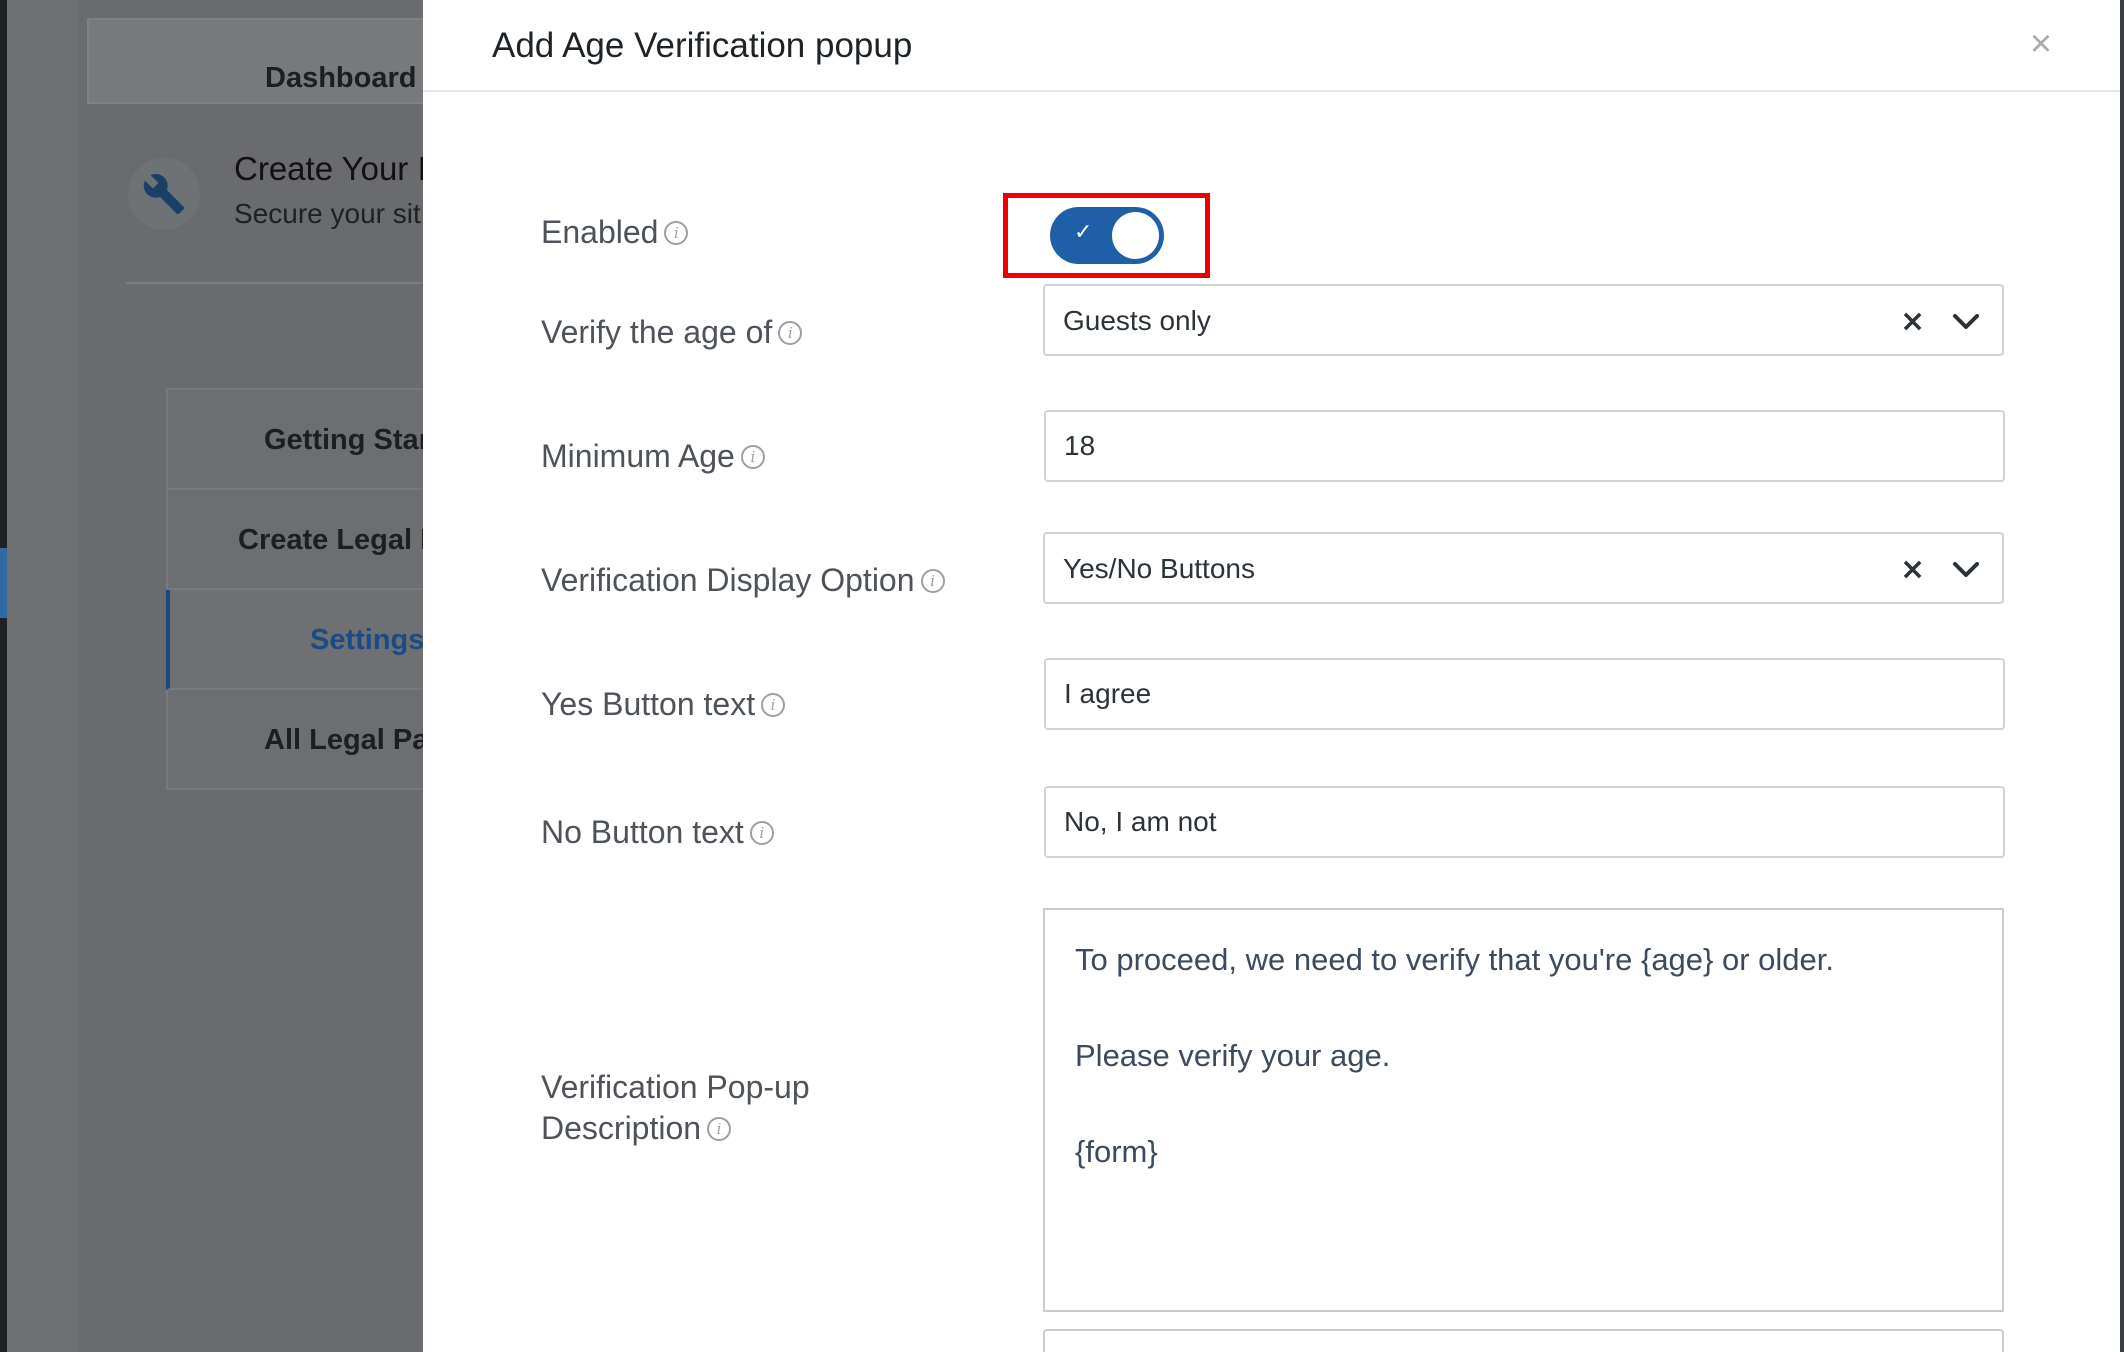  What do you see at coordinates (343, 440) in the screenshot?
I see `menu-item-label: Getting Star` at bounding box center [343, 440].